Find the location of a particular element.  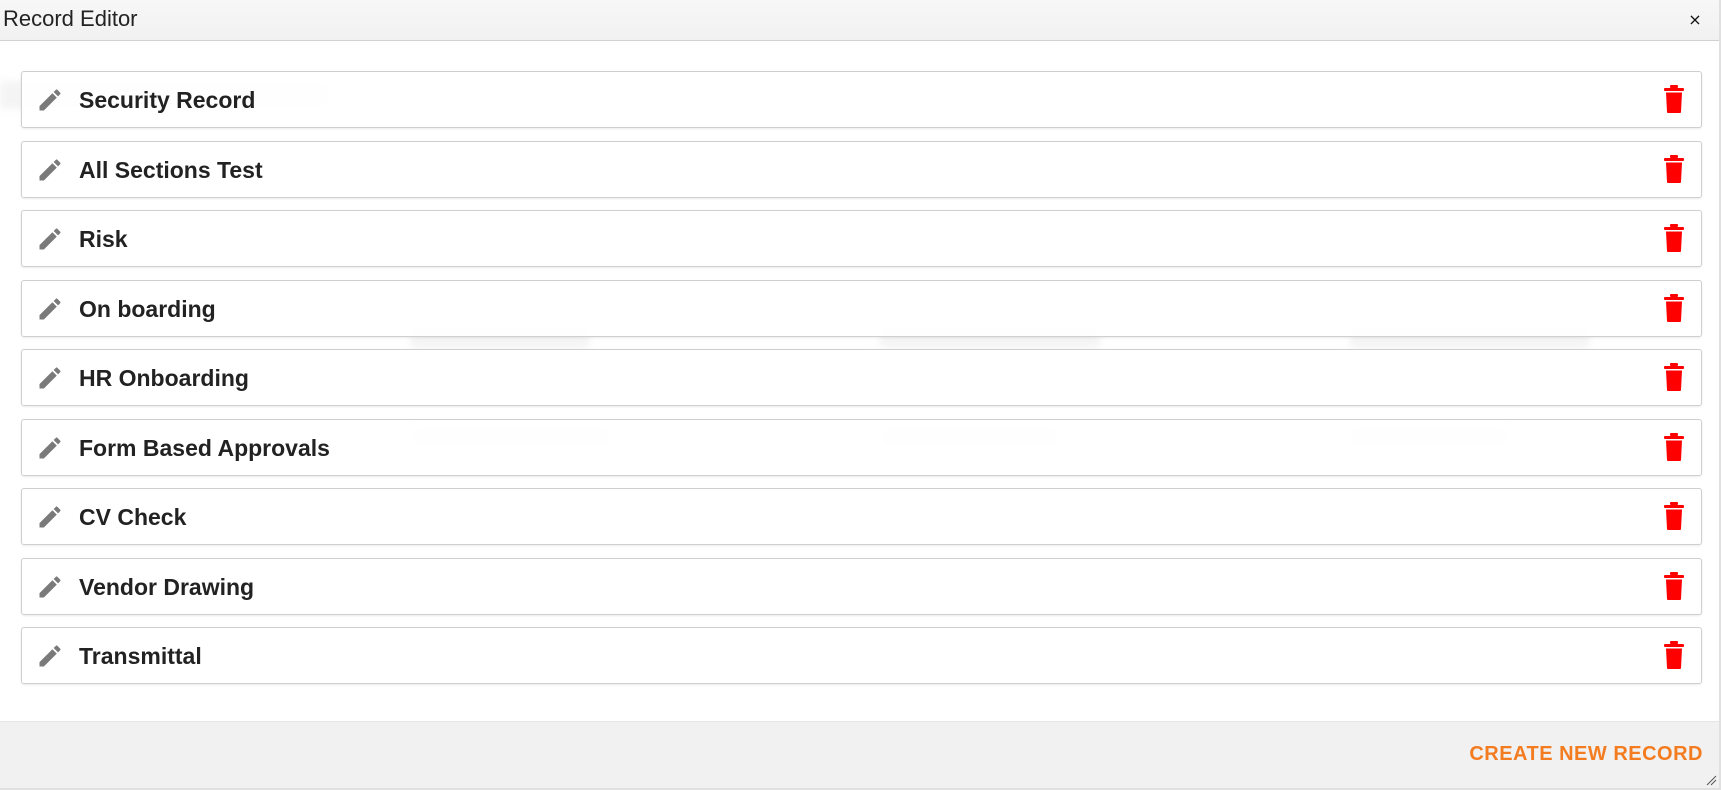

resize-grip-icon is located at coordinates (1711, 780).